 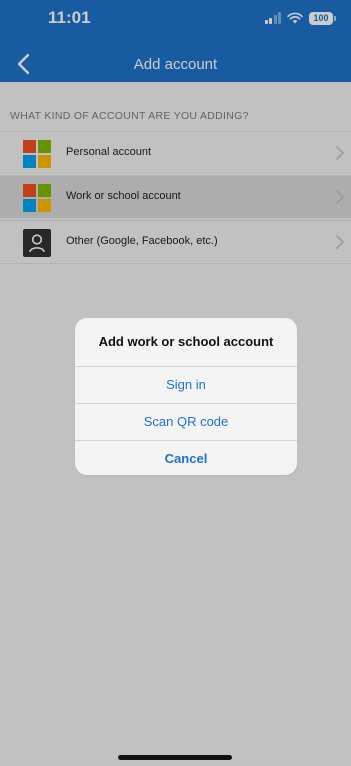 What do you see at coordinates (186, 341) in the screenshot?
I see `dialog-title: Add work or school account` at bounding box center [186, 341].